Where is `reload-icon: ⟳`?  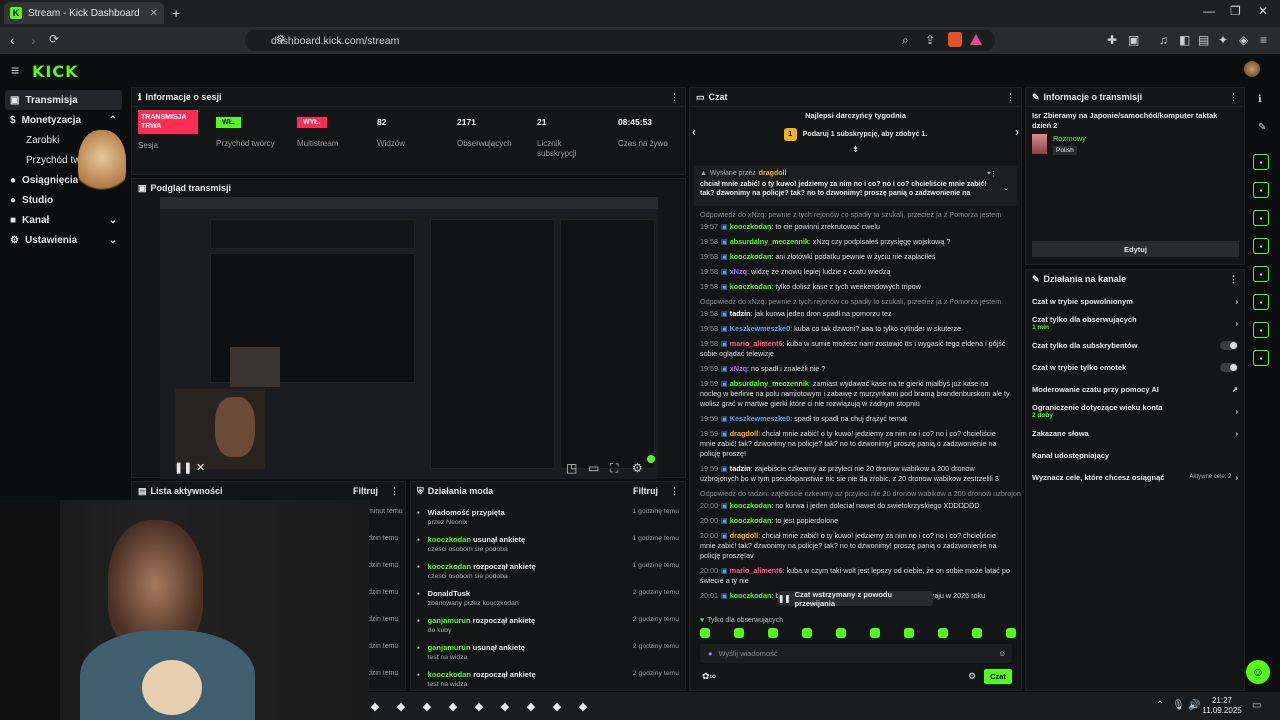 reload-icon: ⟳ is located at coordinates (54, 39).